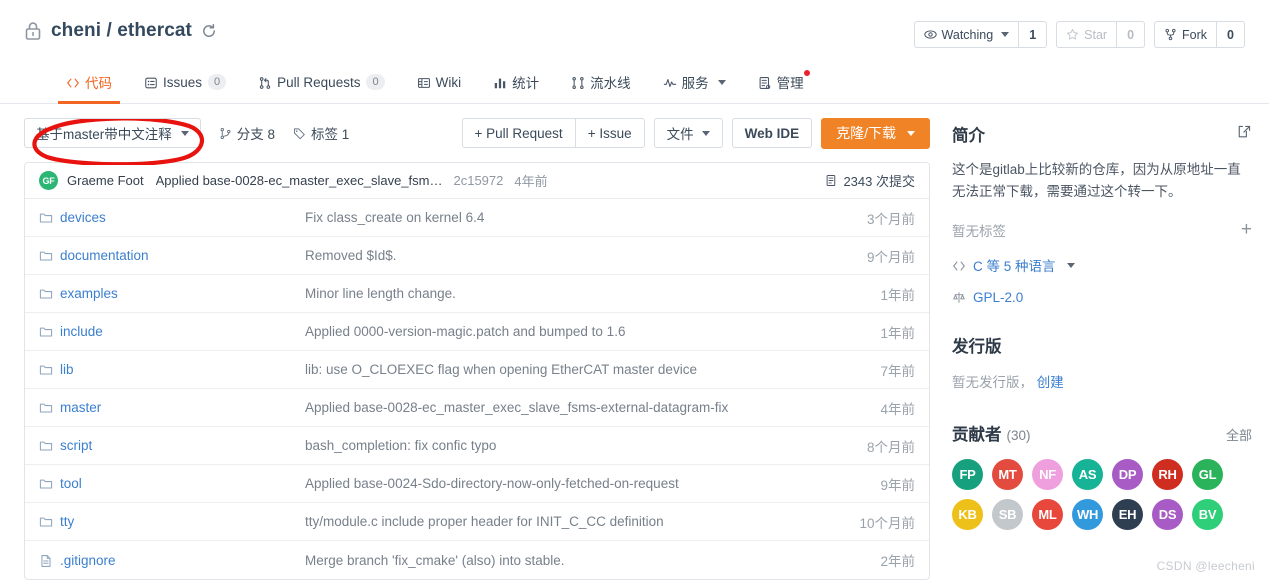 The height and width of the screenshot is (581, 1269). Describe the element at coordinates (572, 217) in the screenshot. I see `file-commit-message: Fix class_create on kernel 6.4` at that location.